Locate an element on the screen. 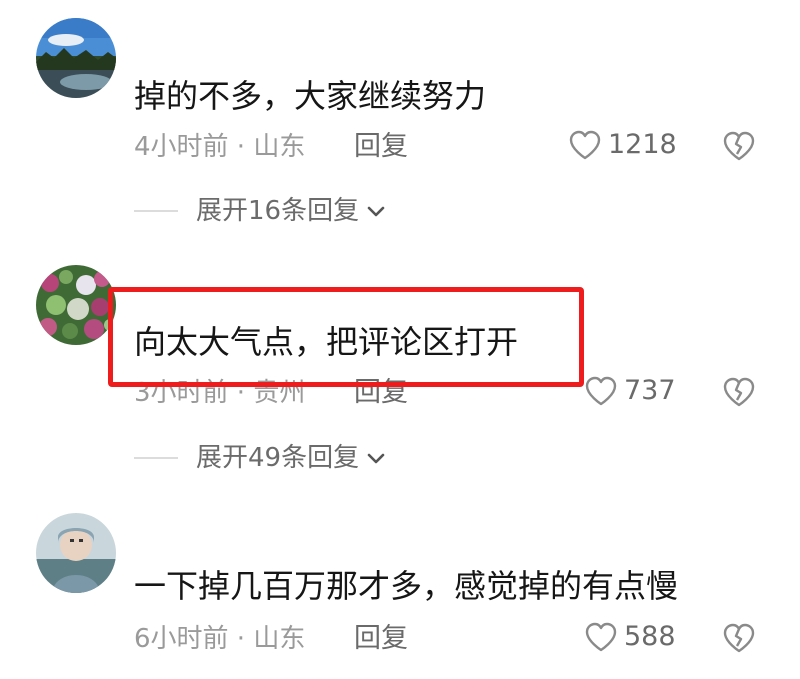 This screenshot has width=800, height=679. avatar-landscape-image is located at coordinates (76, 58).